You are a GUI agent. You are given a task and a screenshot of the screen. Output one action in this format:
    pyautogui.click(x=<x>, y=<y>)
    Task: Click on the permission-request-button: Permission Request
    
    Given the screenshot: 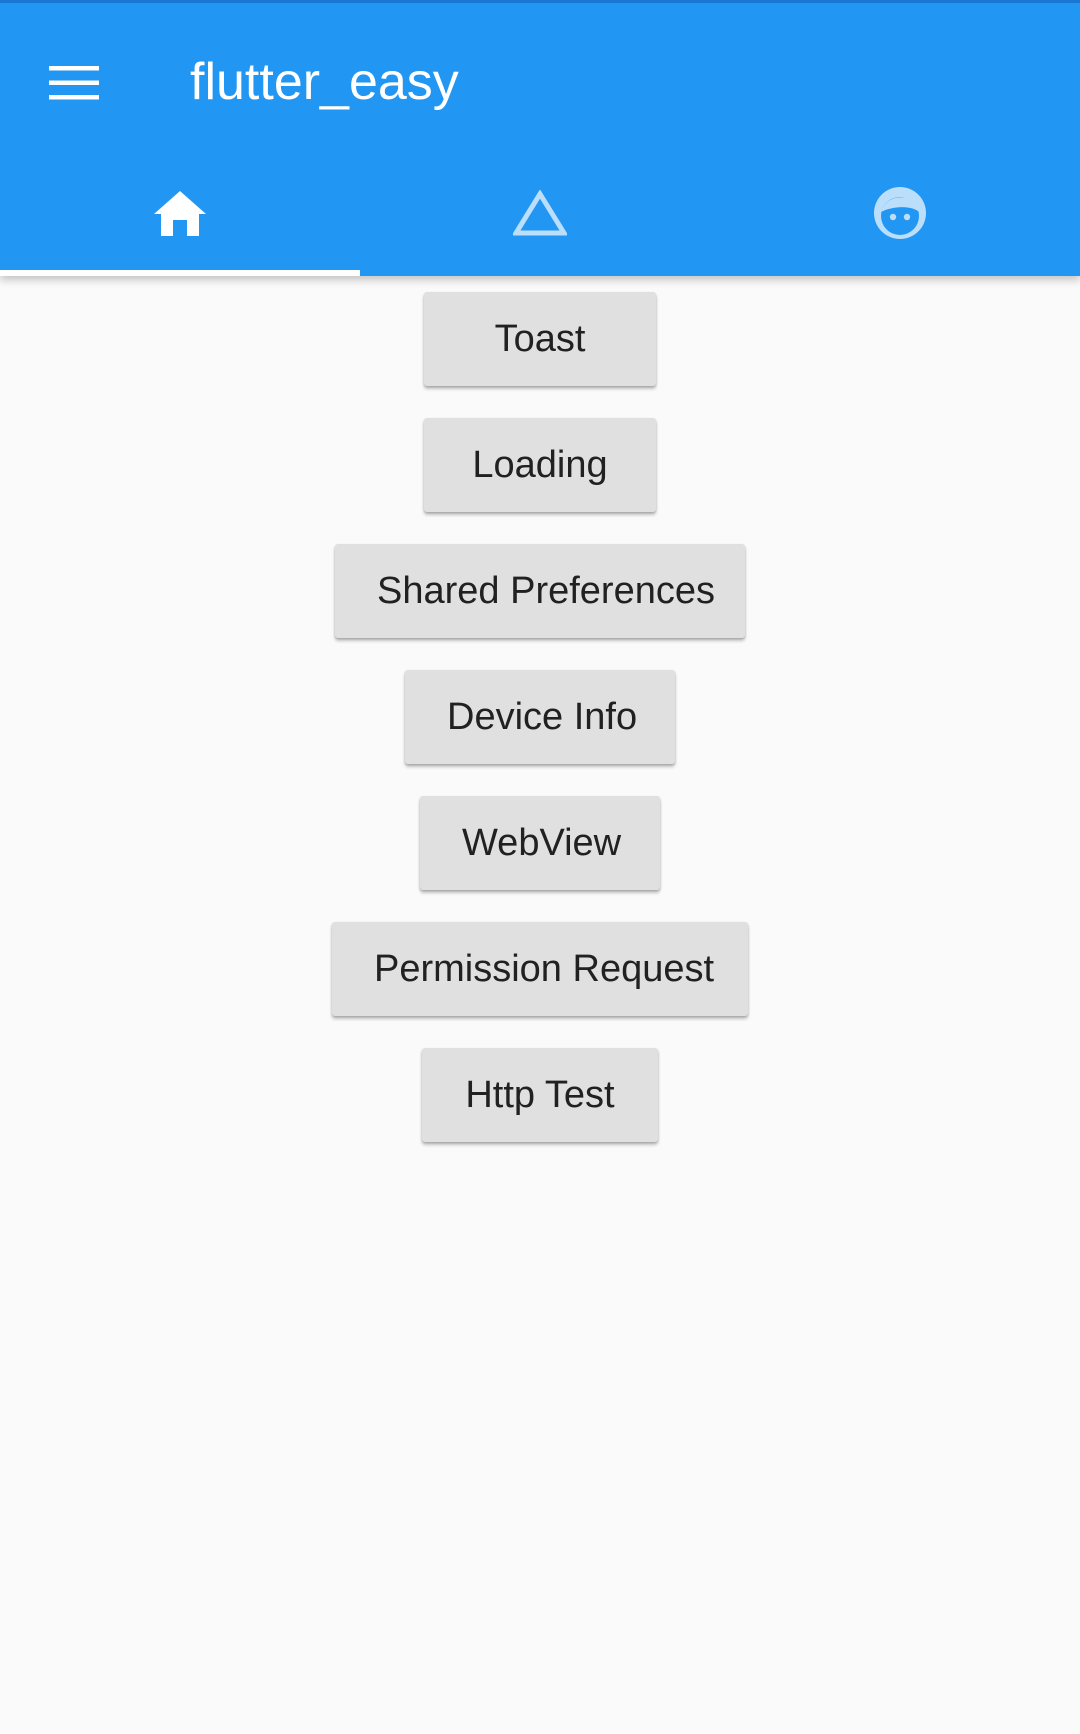 What is the action you would take?
    pyautogui.click(x=540, y=969)
    